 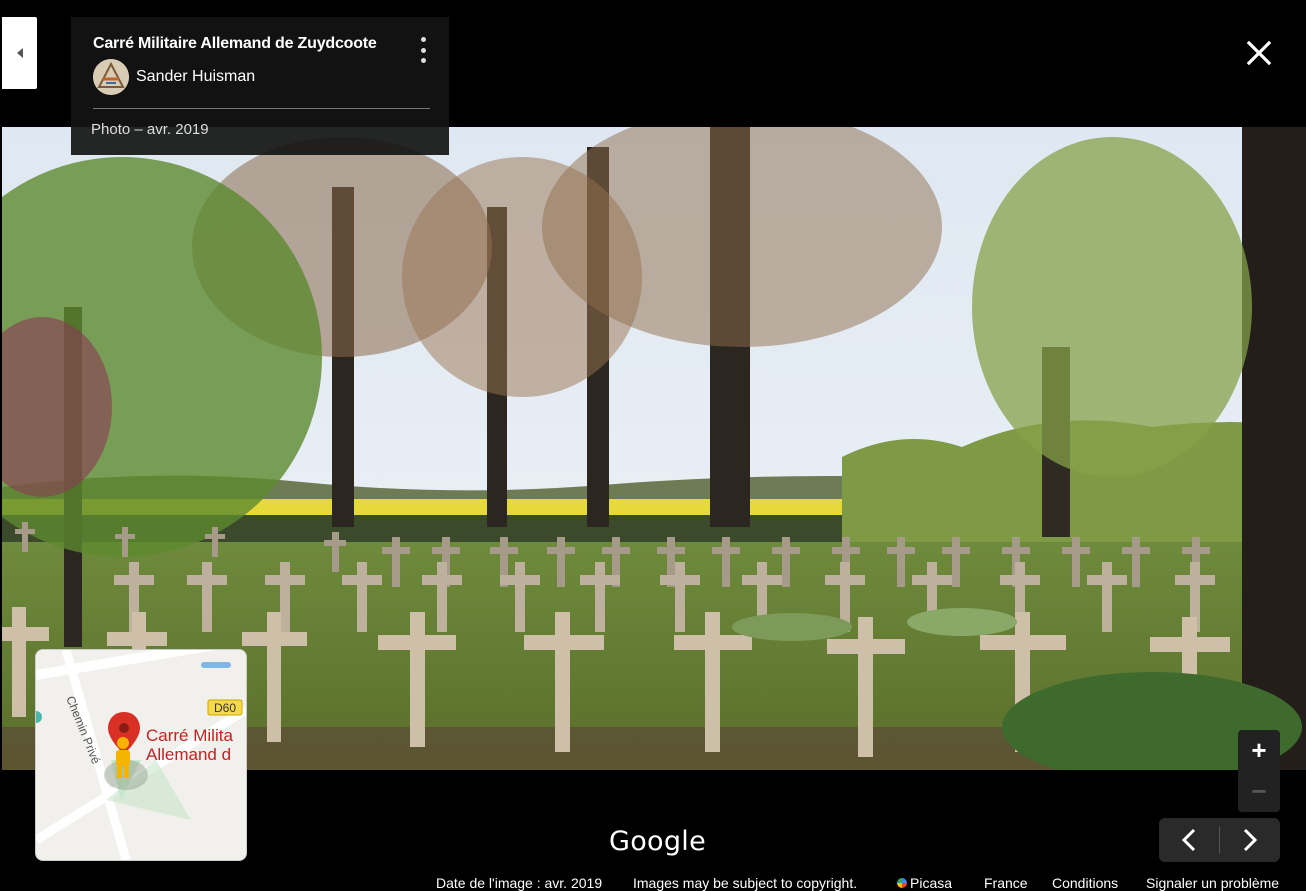 I want to click on close-button, so click(x=1259, y=53).